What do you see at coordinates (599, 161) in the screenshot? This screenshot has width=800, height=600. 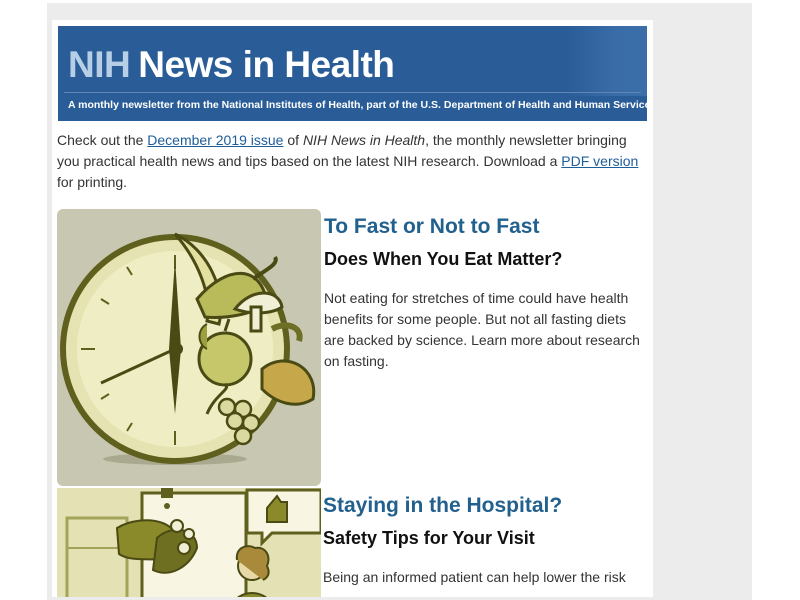 I see `pdf-link: PDF version` at bounding box center [599, 161].